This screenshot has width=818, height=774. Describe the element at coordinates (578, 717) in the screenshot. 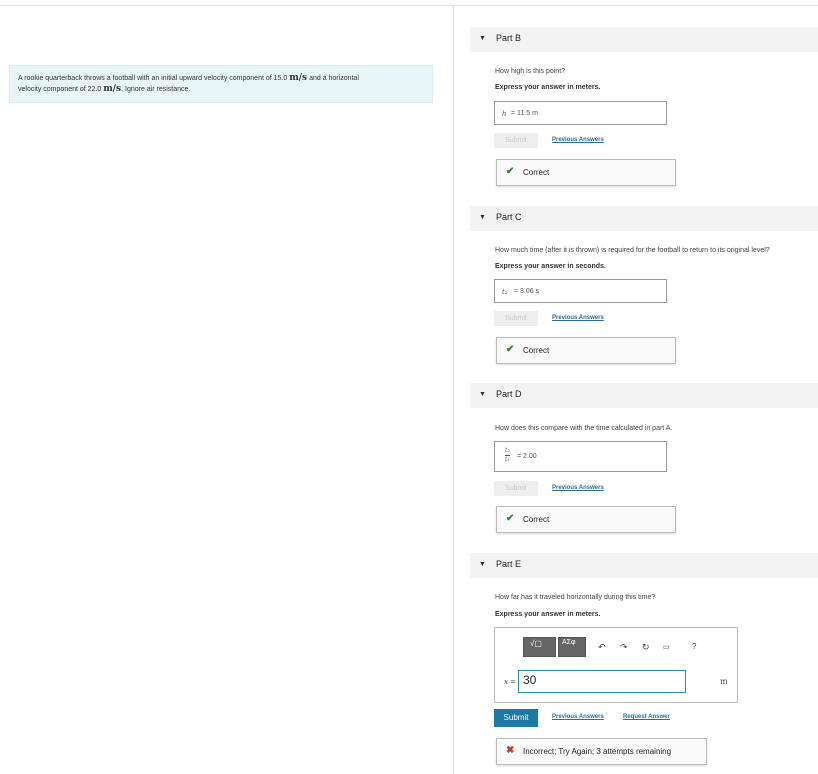

I see `part-e-previous-answers-link: Previous Answers` at that location.